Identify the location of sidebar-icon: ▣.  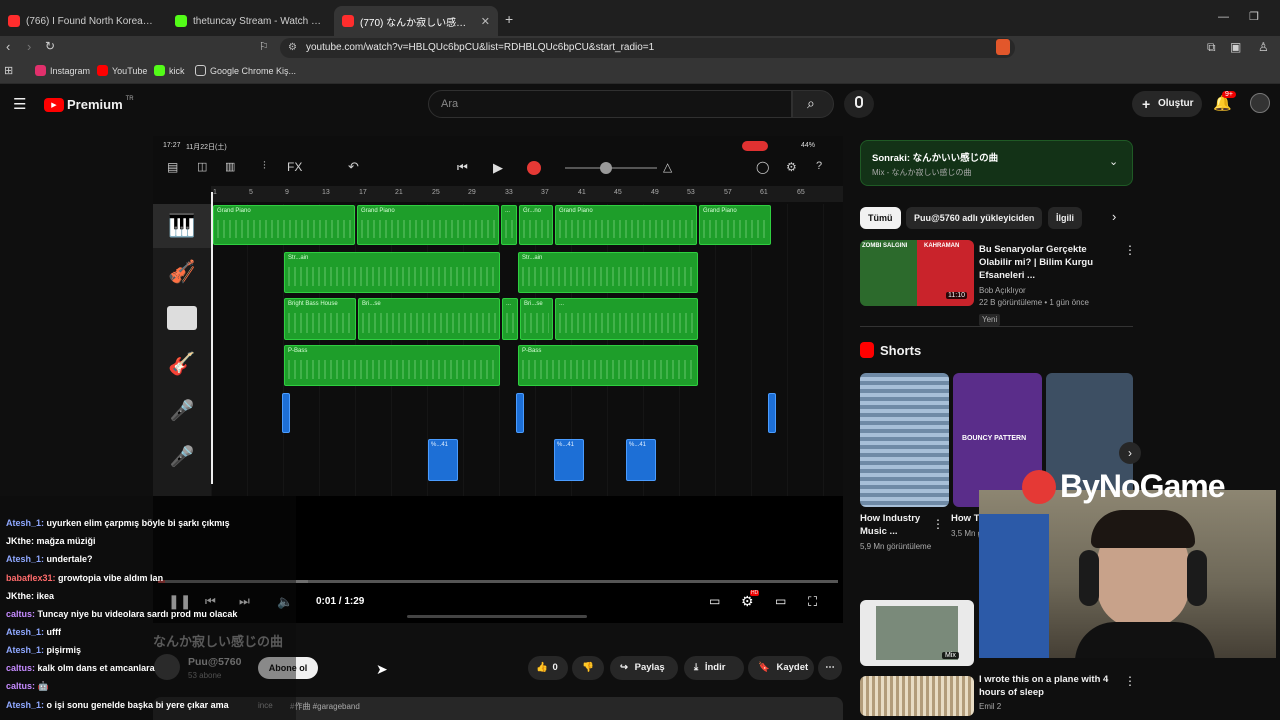
(1235, 47).